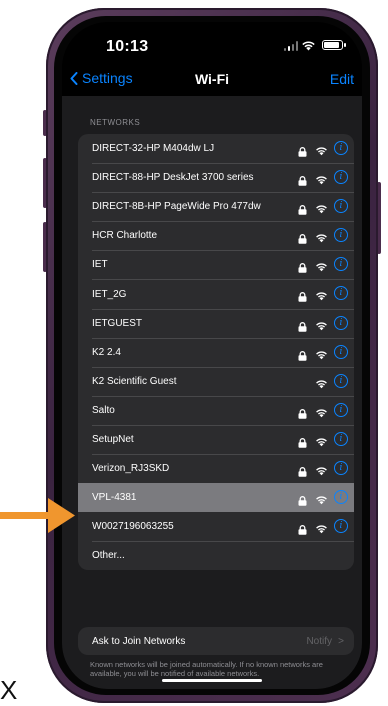  What do you see at coordinates (216, 641) in the screenshot?
I see `ask-to-join-row: Ask to Join Networks Notify >` at bounding box center [216, 641].